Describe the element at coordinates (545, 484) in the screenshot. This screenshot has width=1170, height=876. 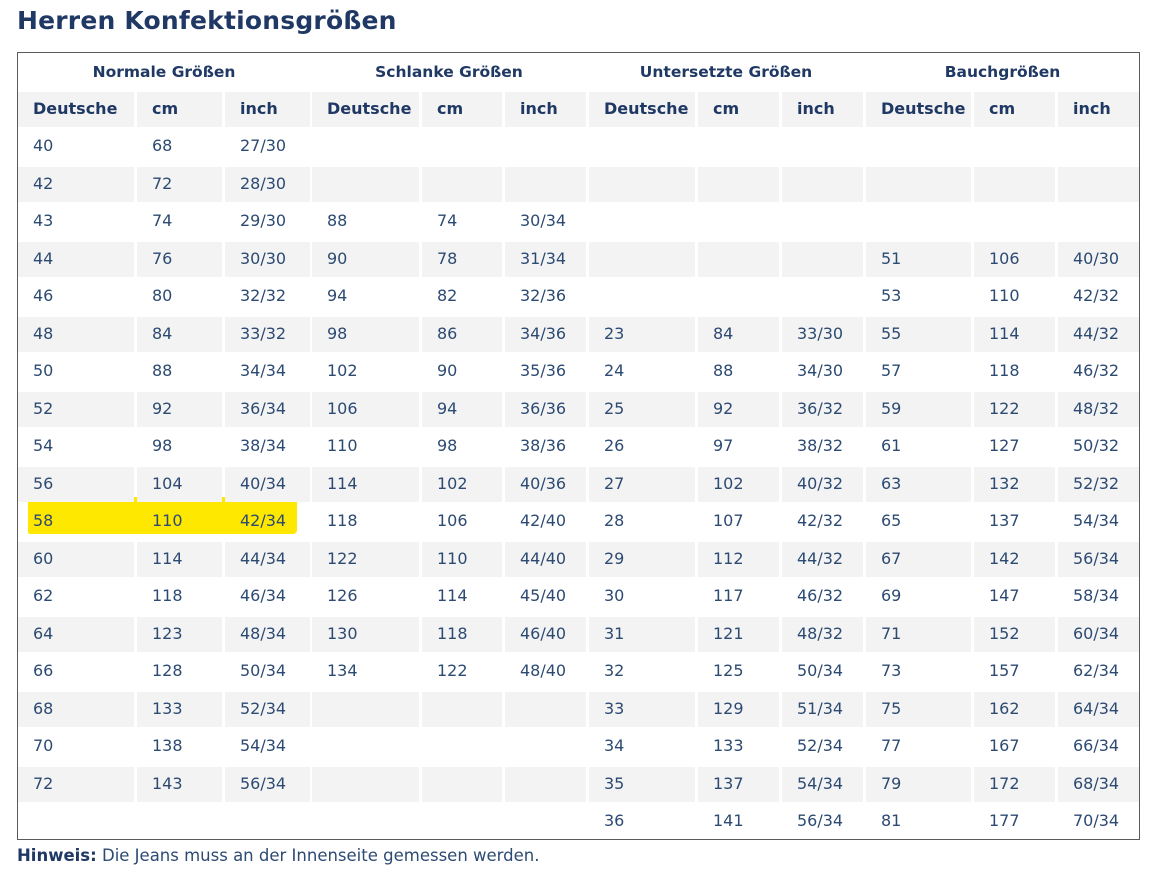
I see `table-cell: 40/36` at that location.